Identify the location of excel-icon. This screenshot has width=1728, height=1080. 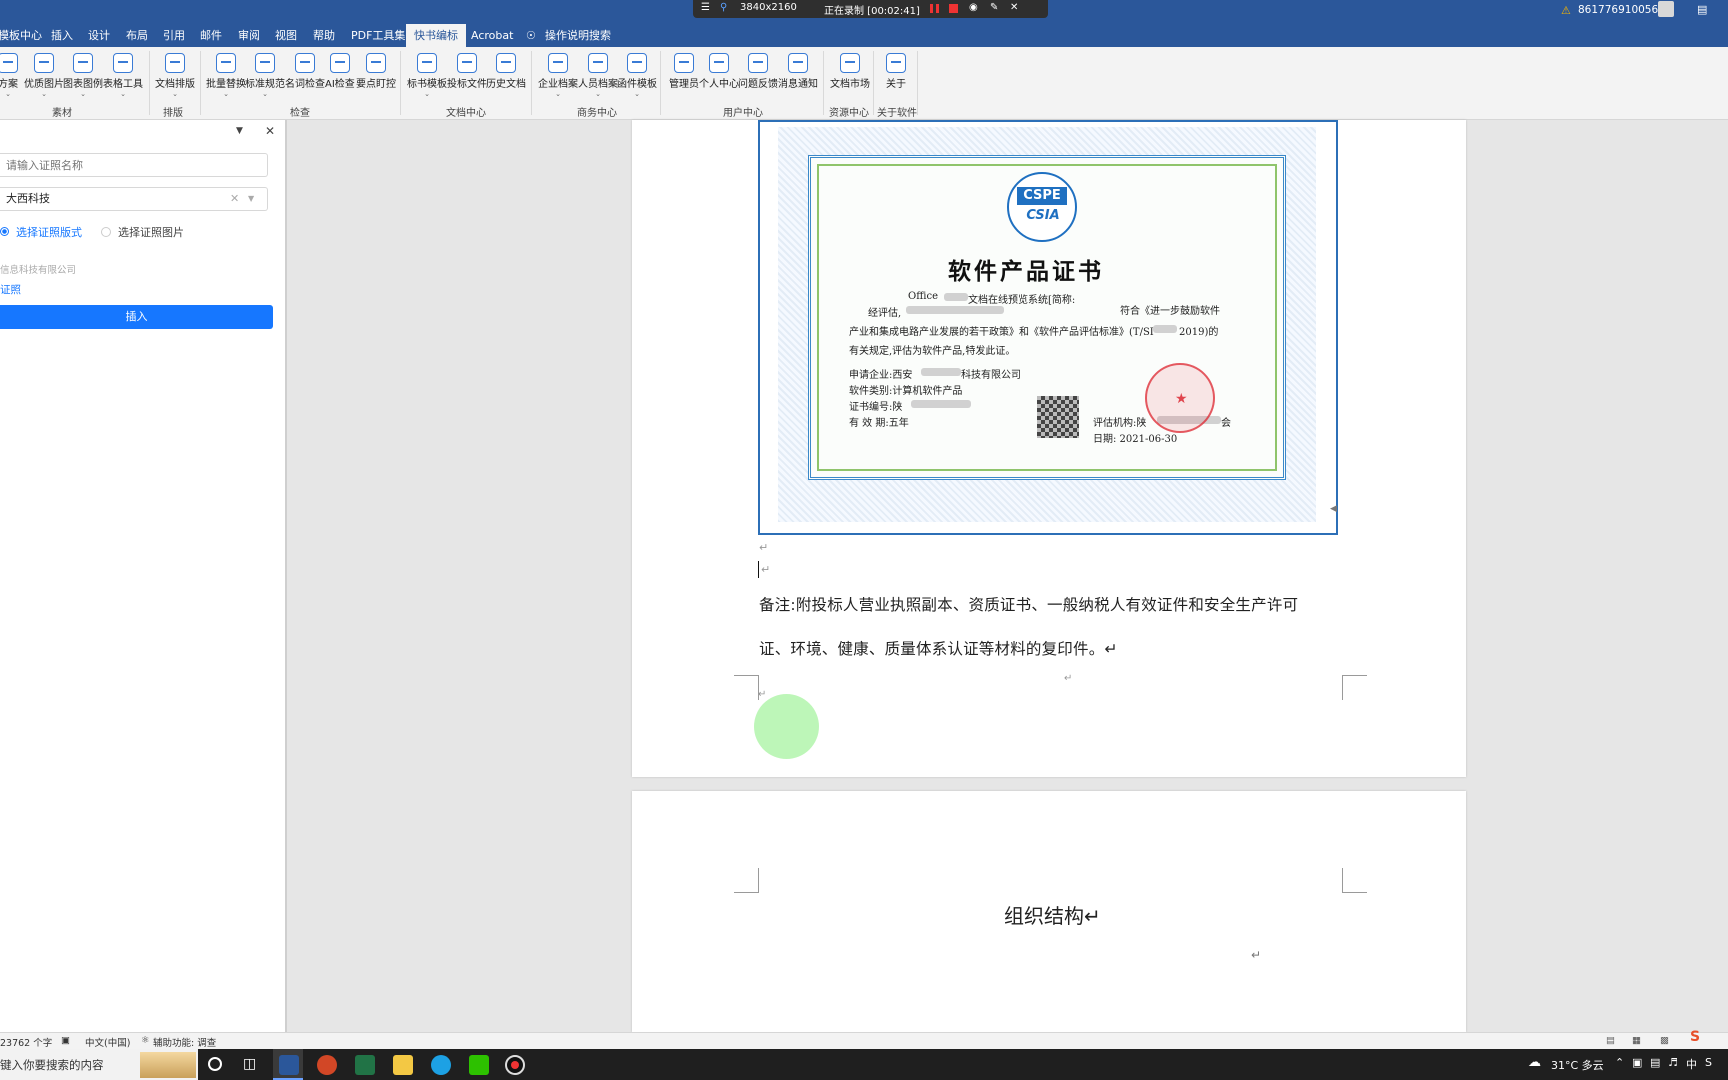
(365, 1065).